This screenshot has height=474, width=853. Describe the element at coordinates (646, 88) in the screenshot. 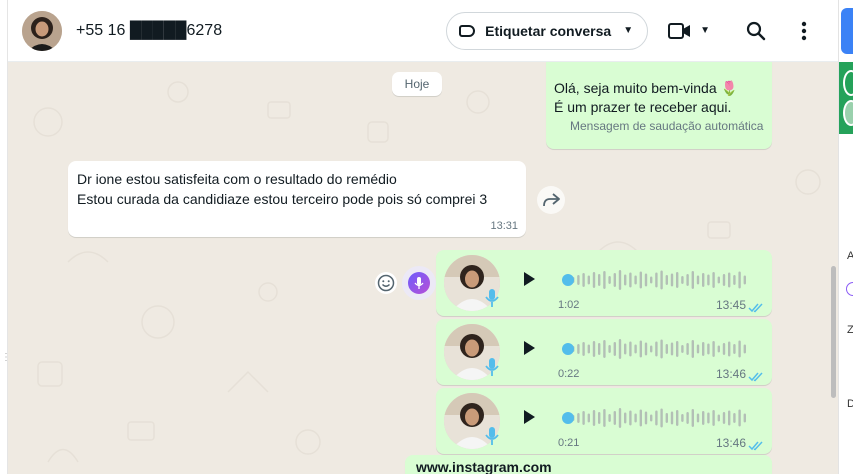

I see `greeting-line-1: Olá, seja muito bem-vinda 🌷` at that location.